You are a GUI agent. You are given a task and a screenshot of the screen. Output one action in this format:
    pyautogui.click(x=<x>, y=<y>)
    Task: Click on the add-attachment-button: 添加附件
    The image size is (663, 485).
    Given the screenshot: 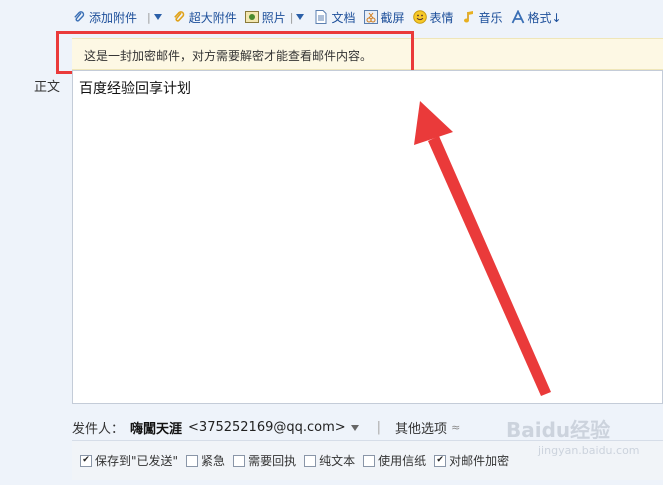 What is the action you would take?
    pyautogui.click(x=104, y=17)
    